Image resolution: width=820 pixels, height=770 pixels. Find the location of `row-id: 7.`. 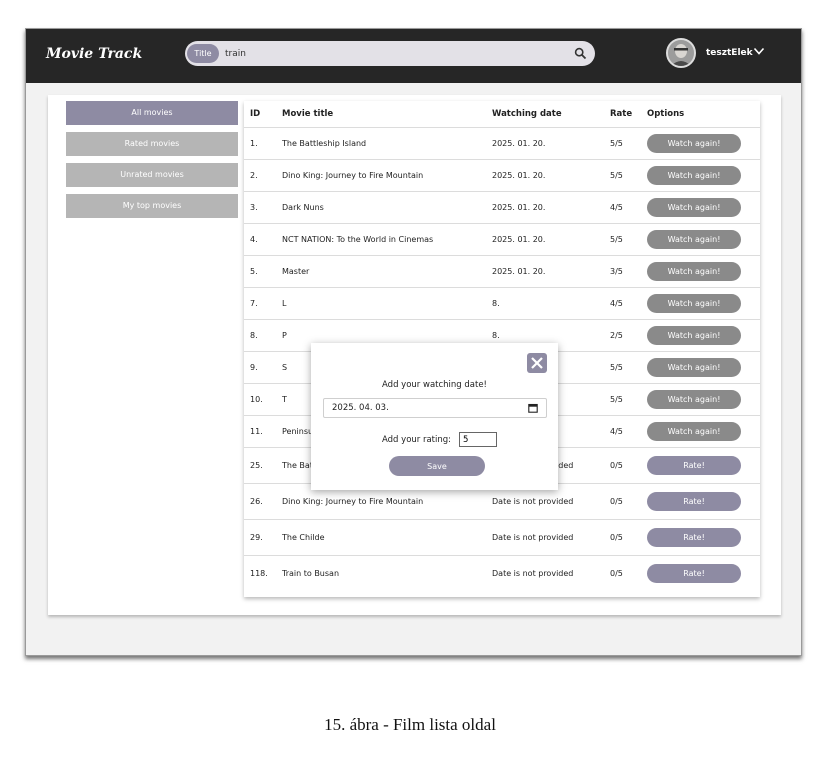

row-id: 7. is located at coordinates (260, 303).